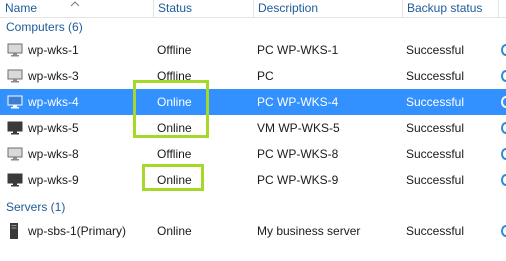 The image size is (506, 261). Describe the element at coordinates (265, 76) in the screenshot. I see `description-text: PC` at that location.